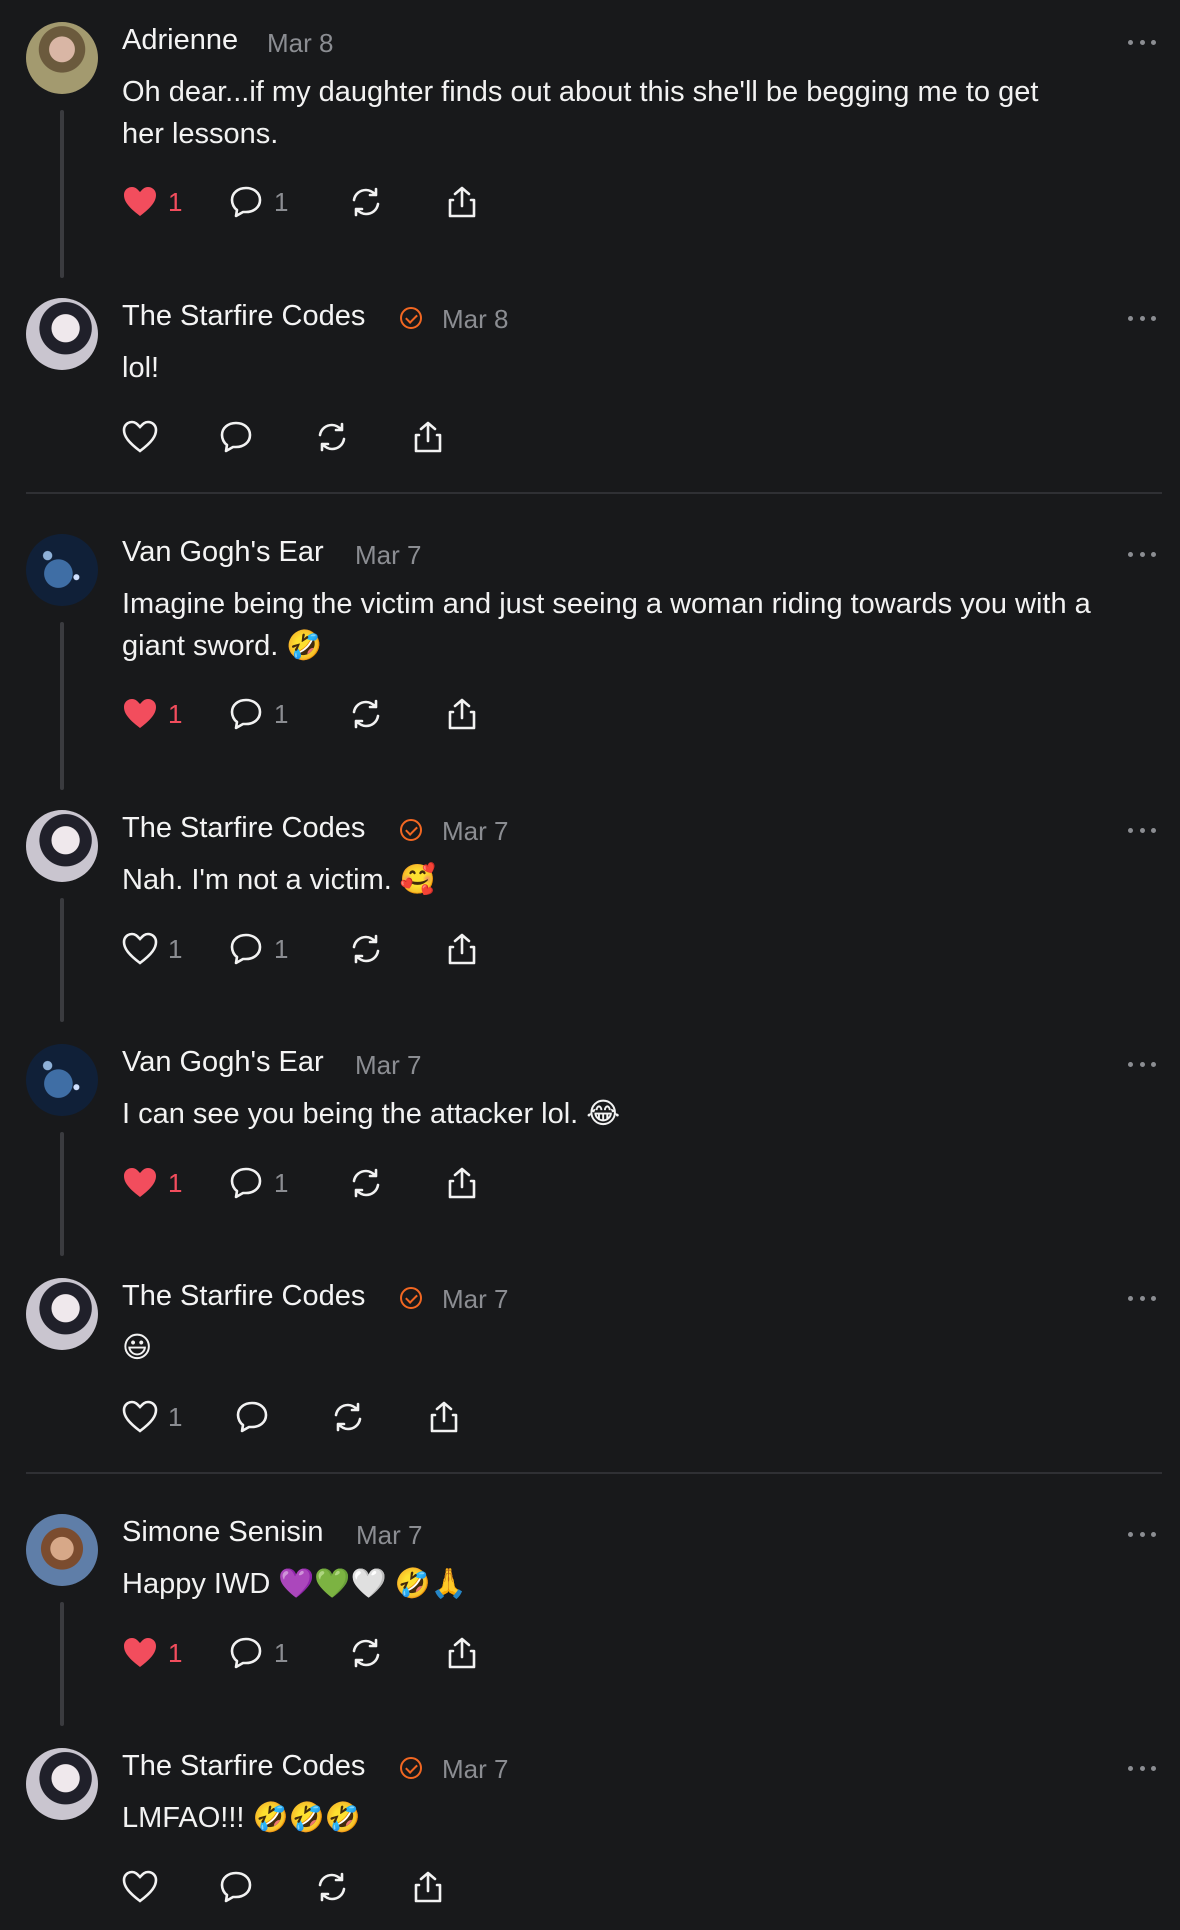 The width and height of the screenshot is (1180, 1930). Describe the element at coordinates (180, 40) in the screenshot. I see `author-name: Adrienne` at that location.